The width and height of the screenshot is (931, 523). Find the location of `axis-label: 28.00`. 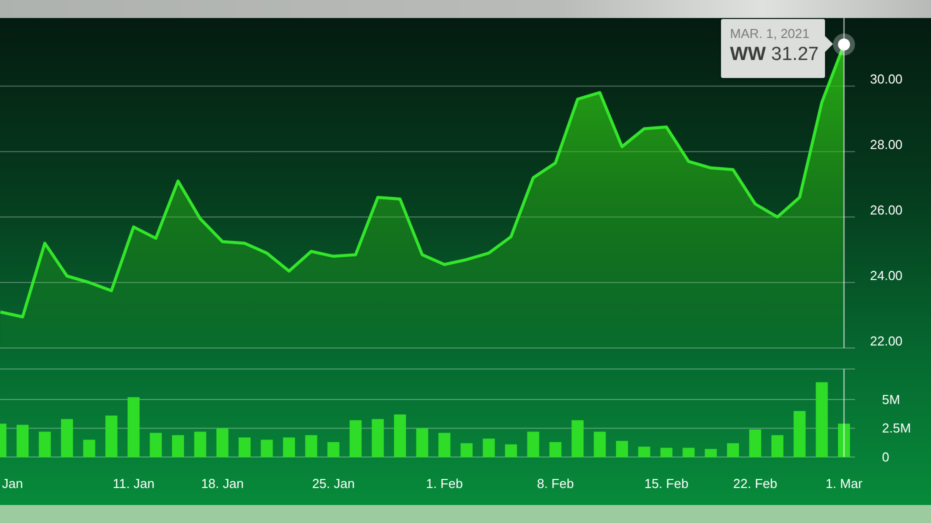

axis-label: 28.00 is located at coordinates (886, 144).